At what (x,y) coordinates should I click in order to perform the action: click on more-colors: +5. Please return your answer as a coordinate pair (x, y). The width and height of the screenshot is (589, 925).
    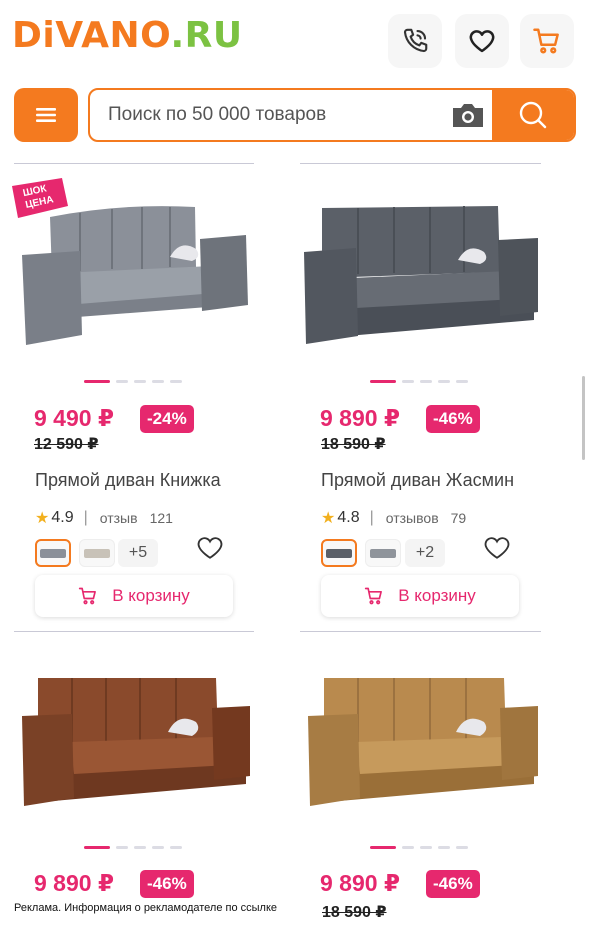
    Looking at the image, I should click on (138, 553).